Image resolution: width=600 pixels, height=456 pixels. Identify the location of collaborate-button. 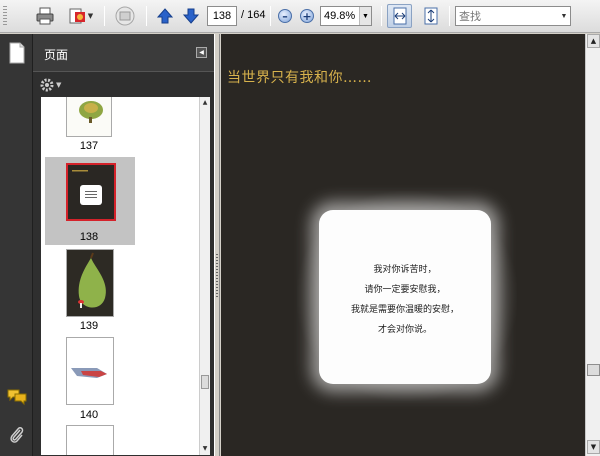
(125, 16).